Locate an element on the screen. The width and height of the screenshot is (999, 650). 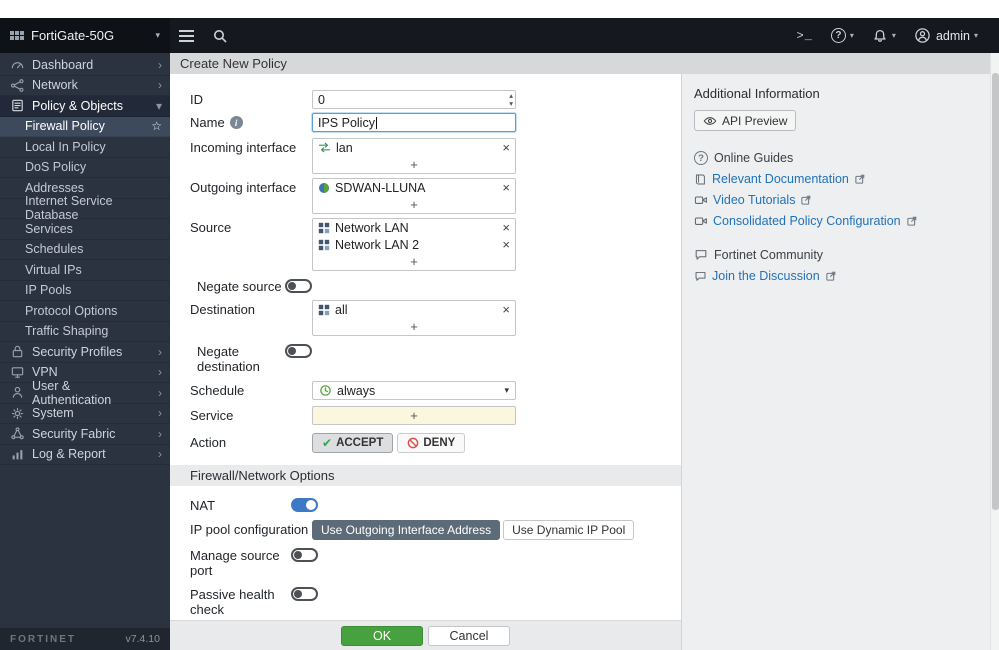
source-select: Network LAN × Network LAN 2 × + is located at coordinates (414, 244).